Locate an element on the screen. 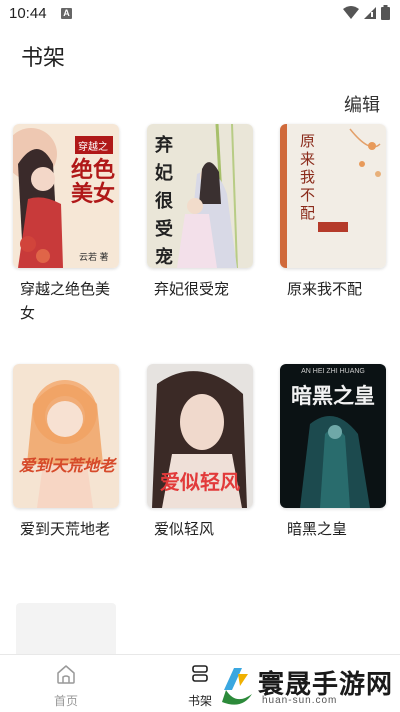 The image size is (400, 712). cover-title: 原来我不配 is located at coordinates (308, 177).